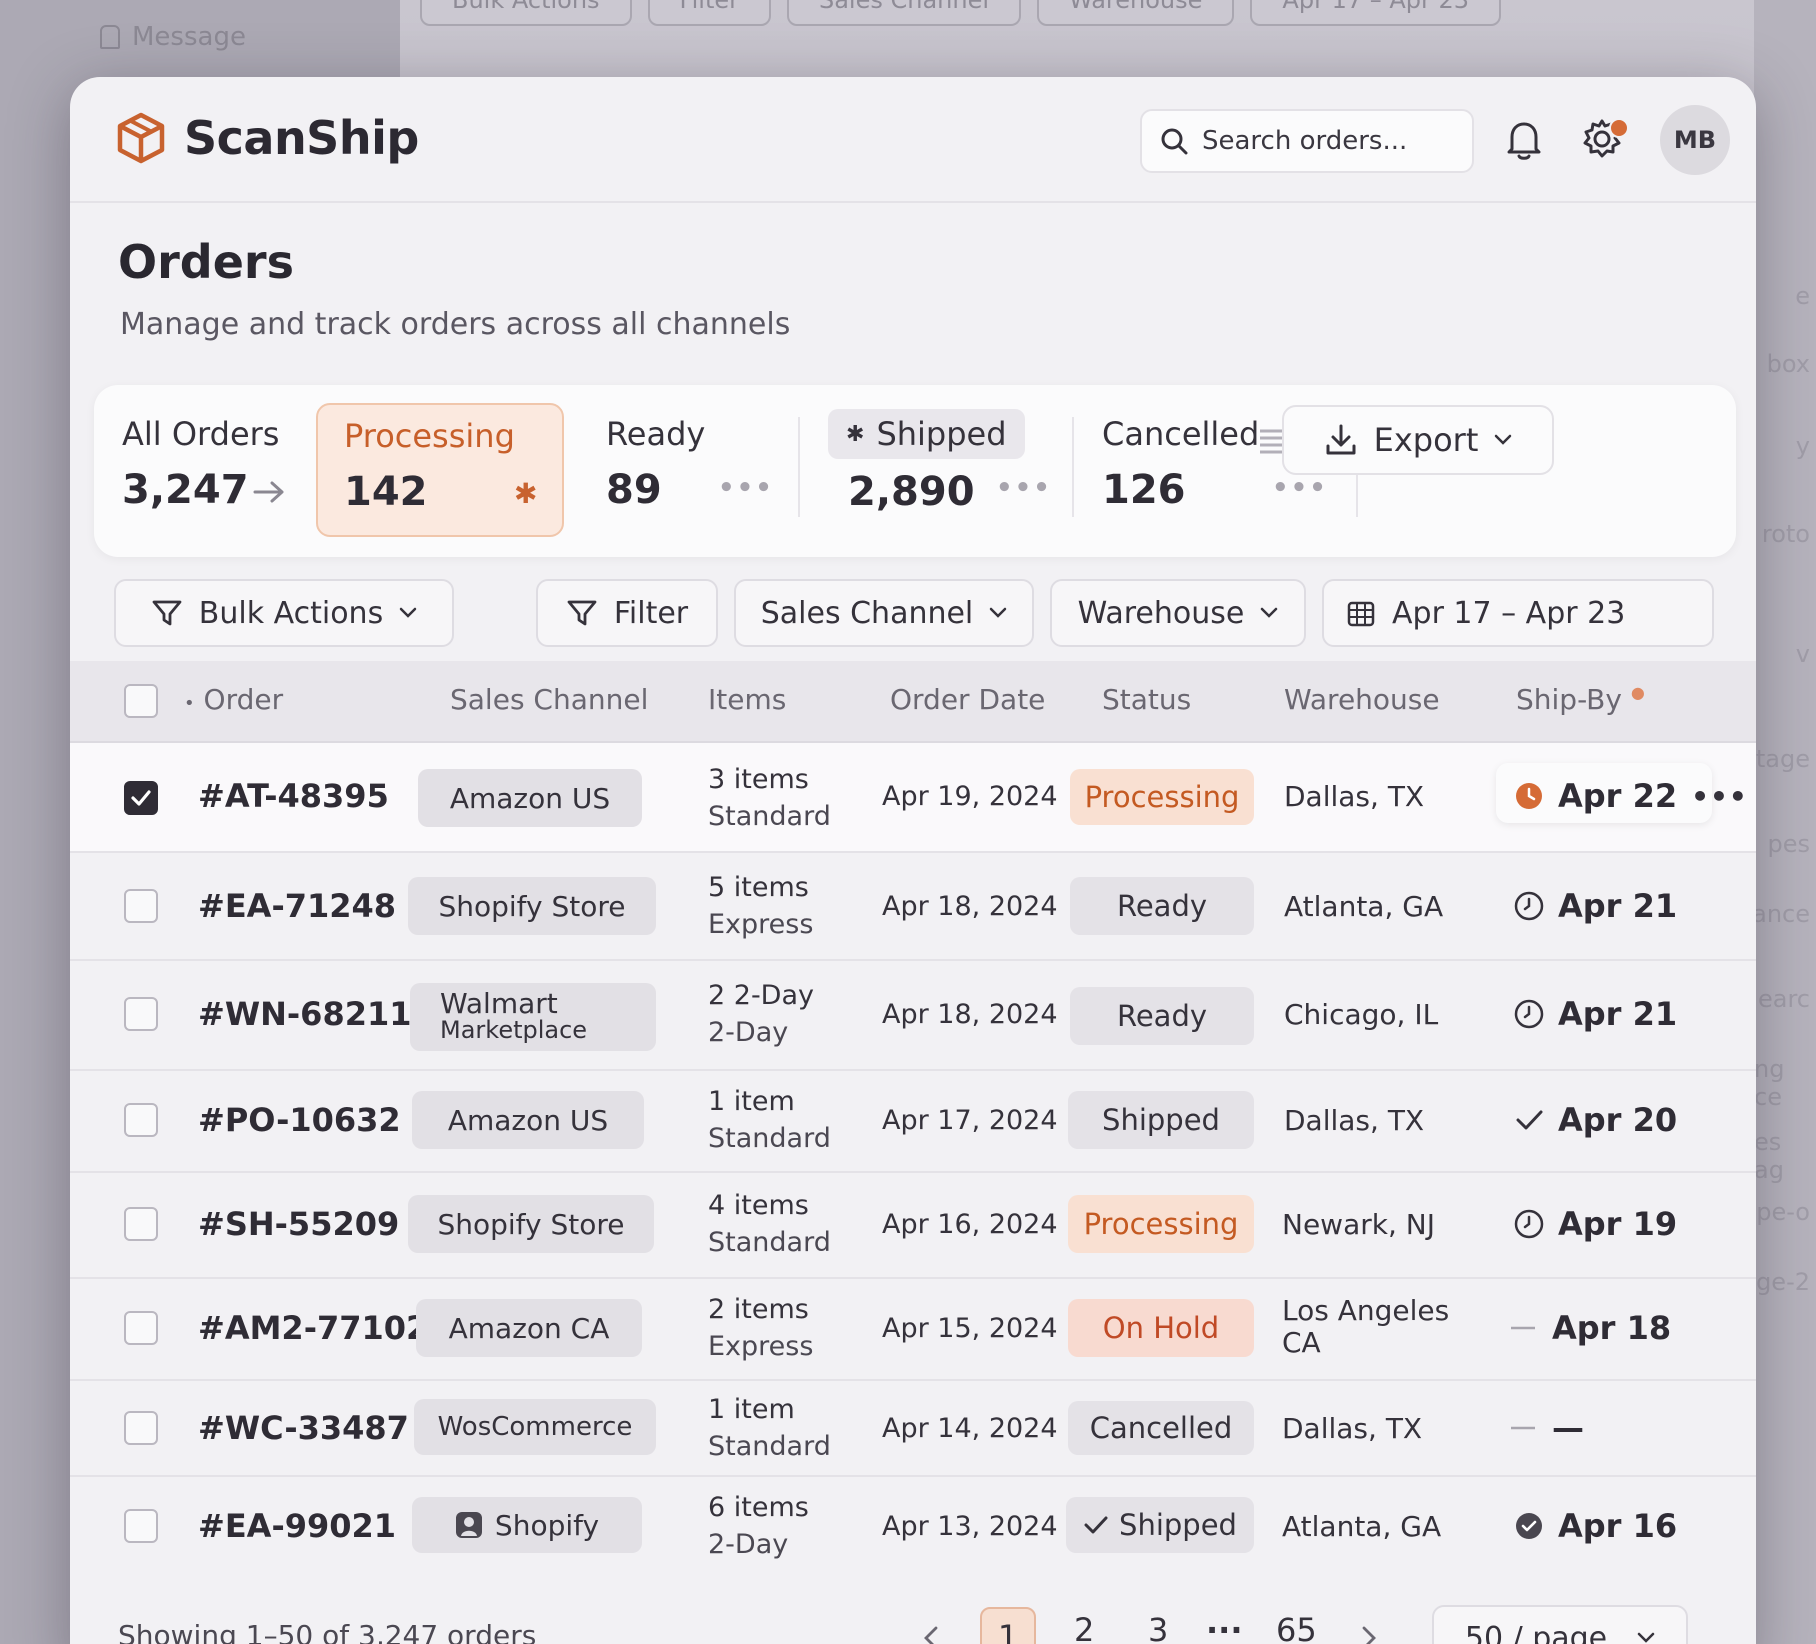 The image size is (1816, 1644). Describe the element at coordinates (233, 699) in the screenshot. I see `column-header-order: • Order` at that location.